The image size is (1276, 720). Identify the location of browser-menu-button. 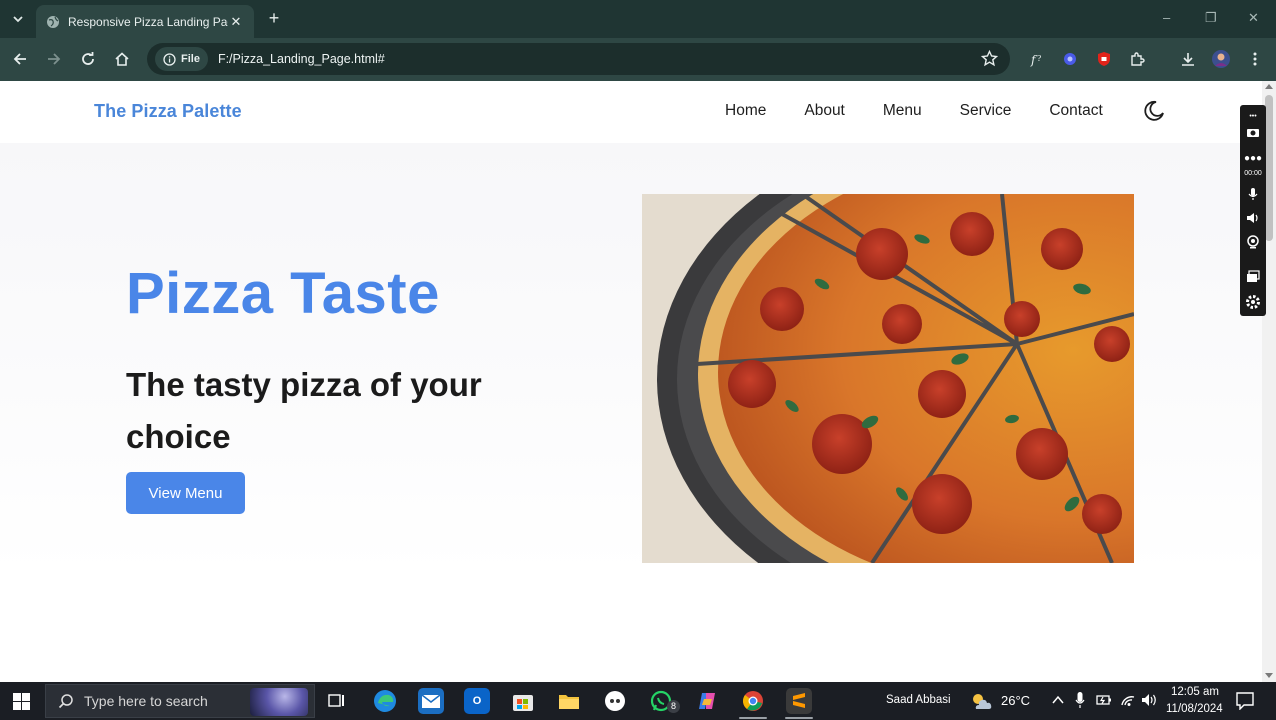
(1255, 59).